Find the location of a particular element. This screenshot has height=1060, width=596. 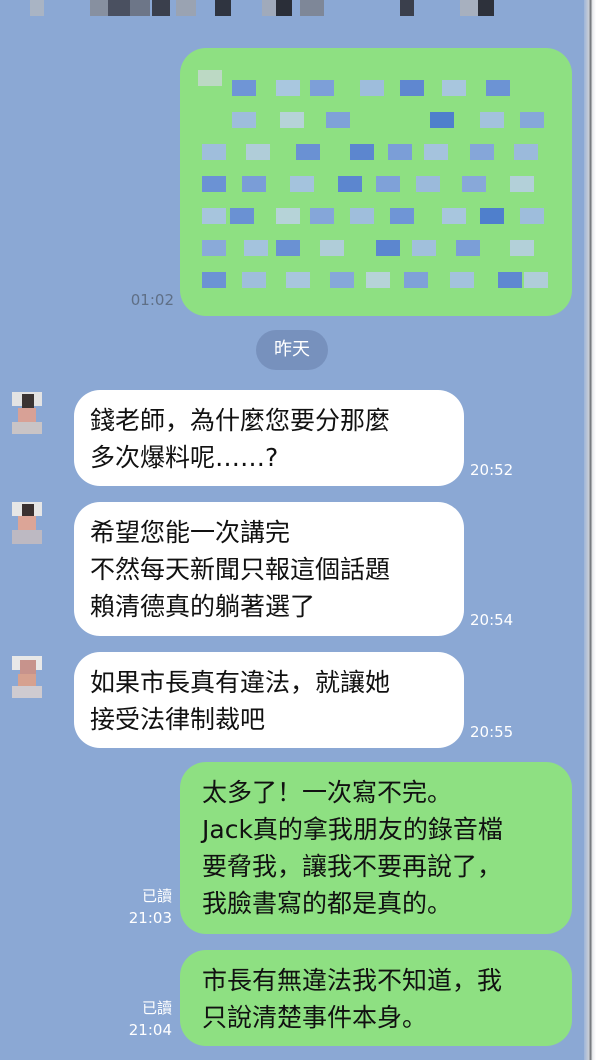

timestamp: 20:54 is located at coordinates (492, 620).